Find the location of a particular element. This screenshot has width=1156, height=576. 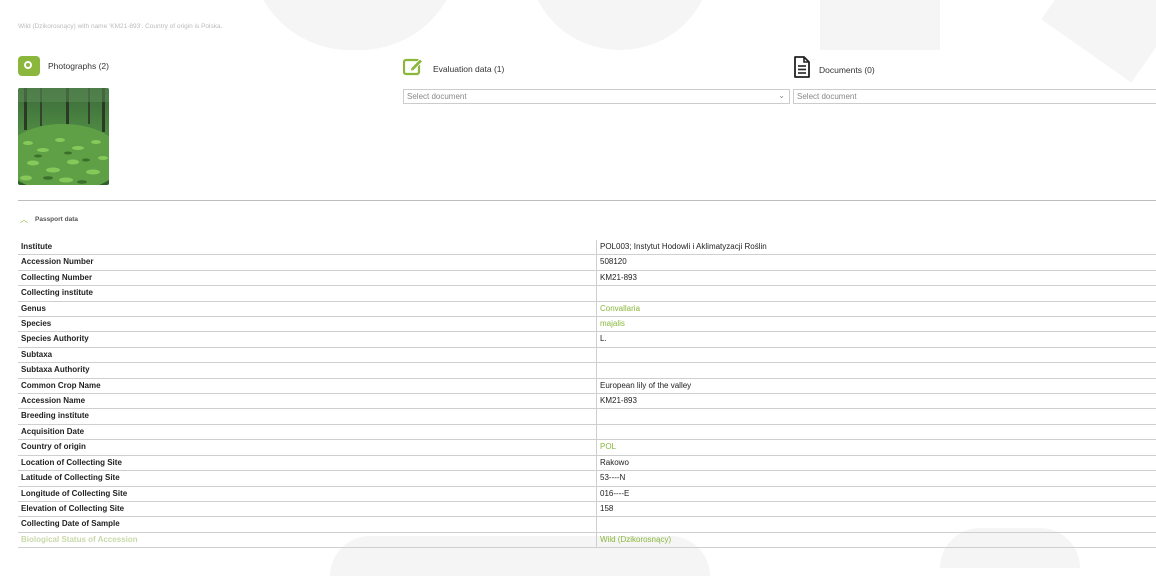

row-key: Accession Name is located at coordinates (307, 401).